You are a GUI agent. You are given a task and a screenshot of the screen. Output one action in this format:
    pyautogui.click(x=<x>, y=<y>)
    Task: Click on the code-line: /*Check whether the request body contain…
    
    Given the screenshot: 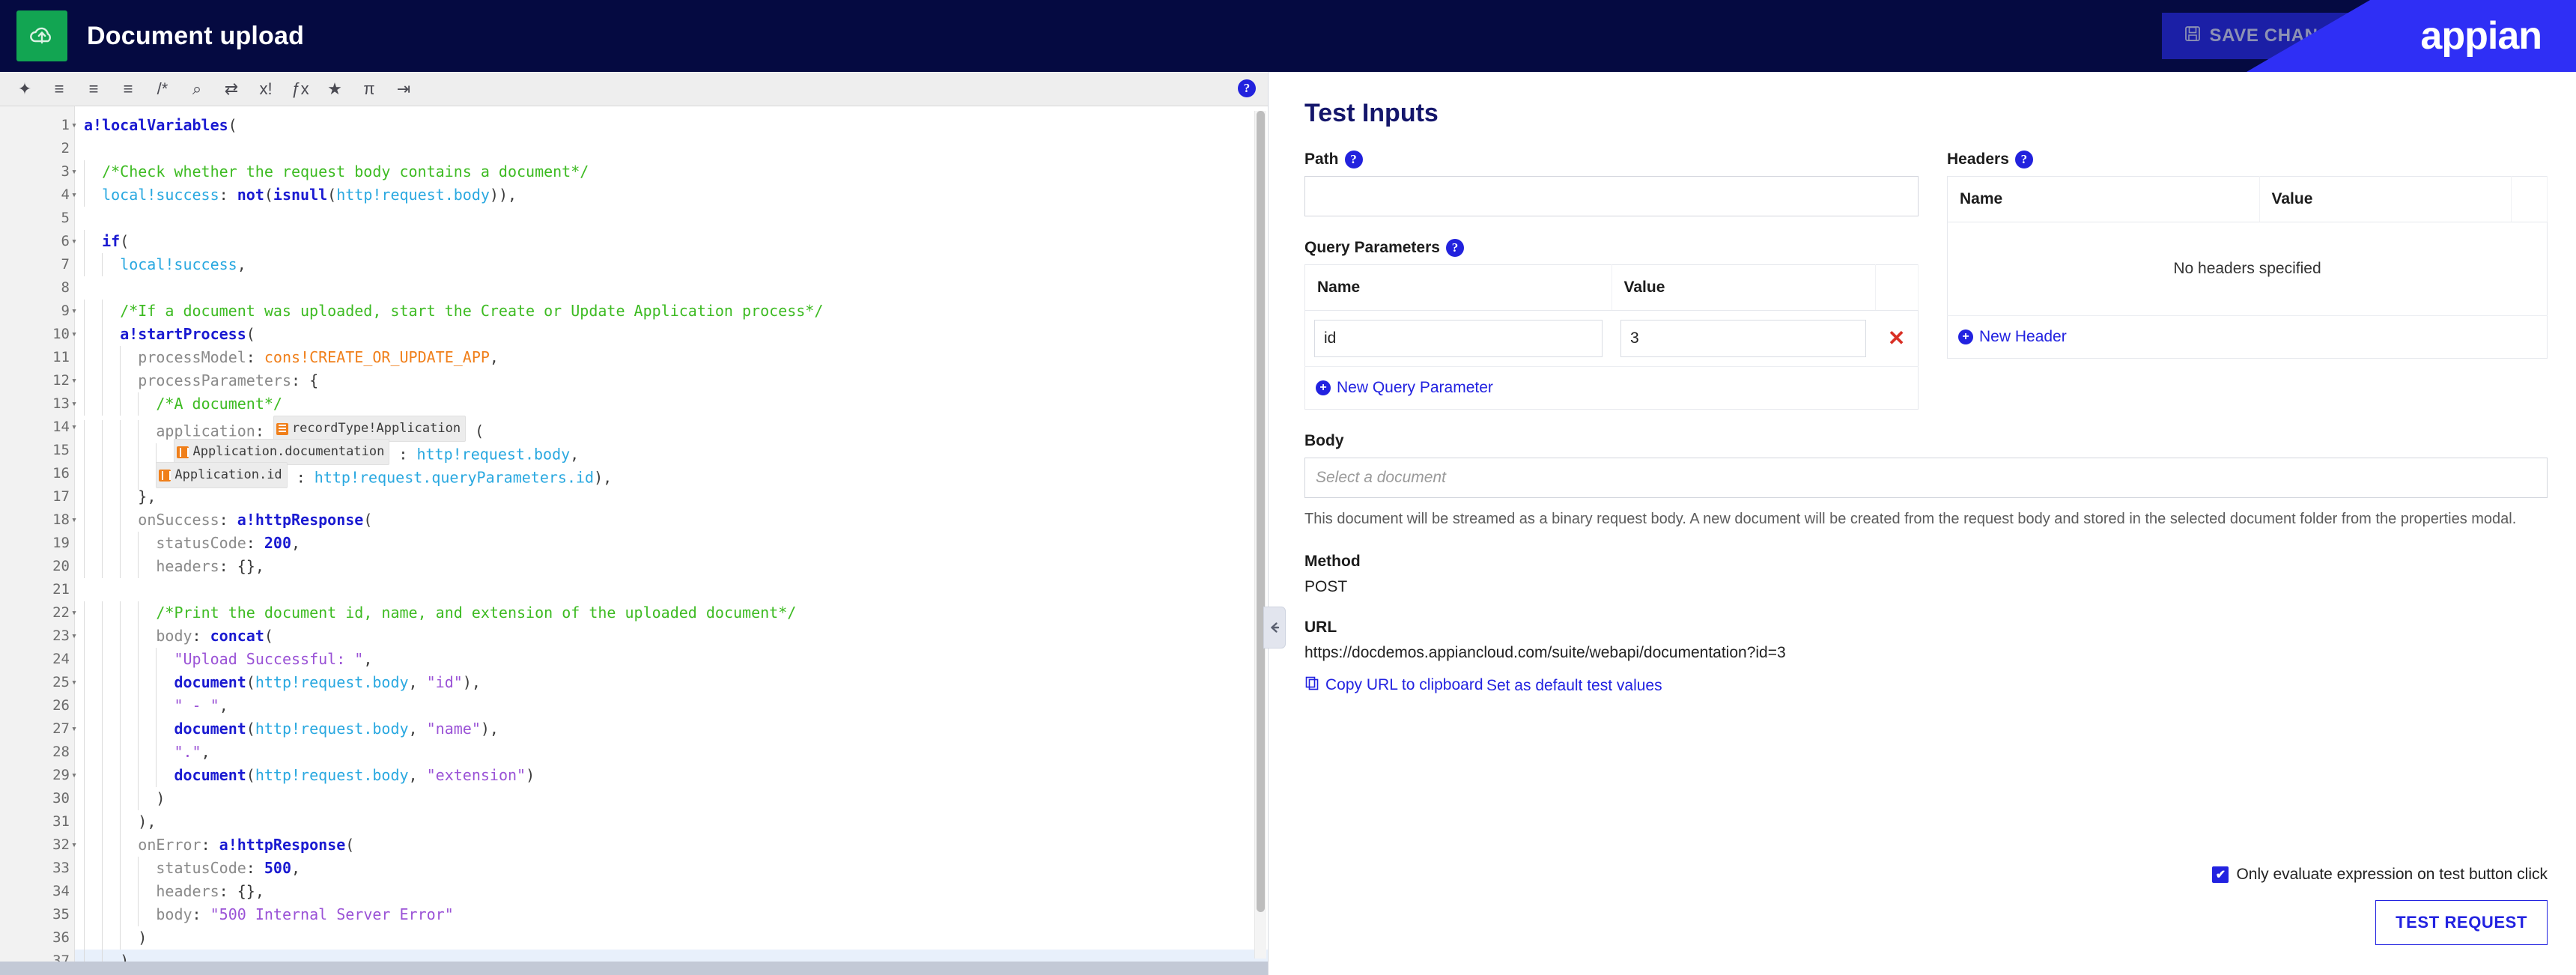 What is the action you would take?
    pyautogui.click(x=671, y=171)
    